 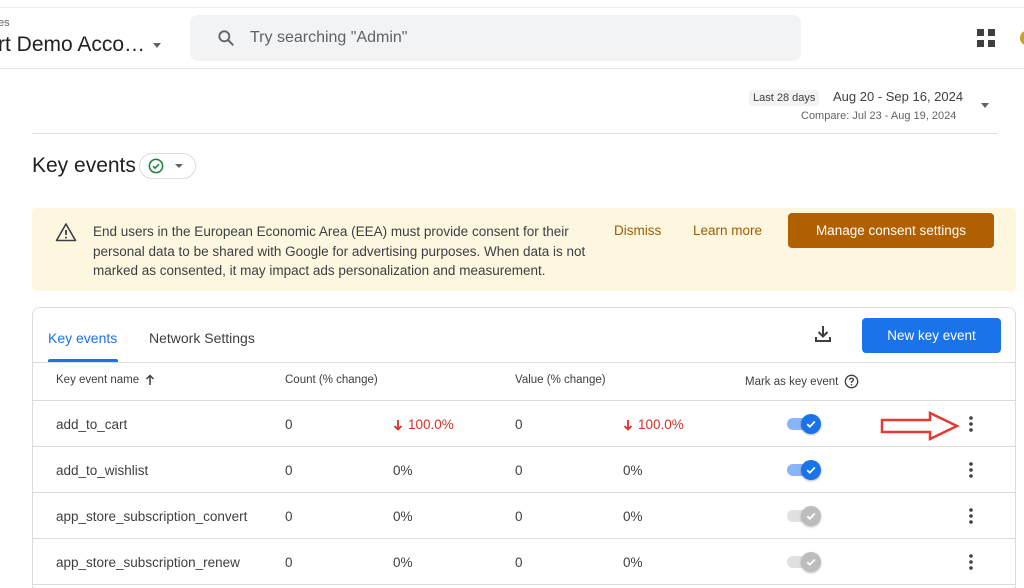 I want to click on key-event-name: add_to_cart, so click(x=92, y=424).